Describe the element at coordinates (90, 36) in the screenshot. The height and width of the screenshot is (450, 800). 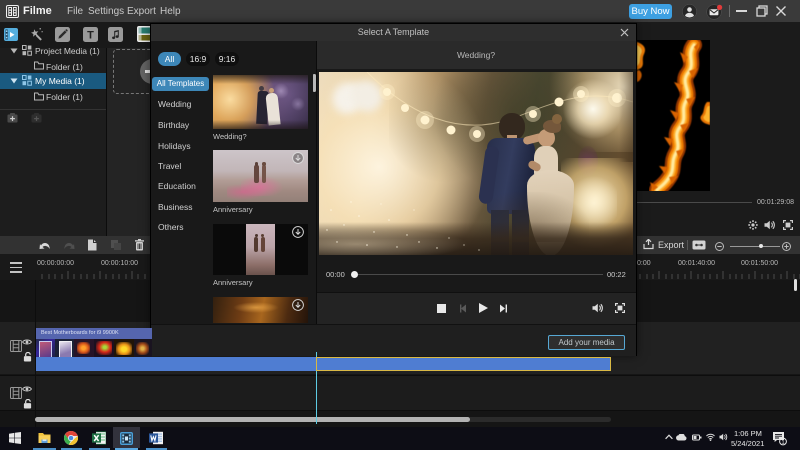
I see `svg-text: T` at that location.